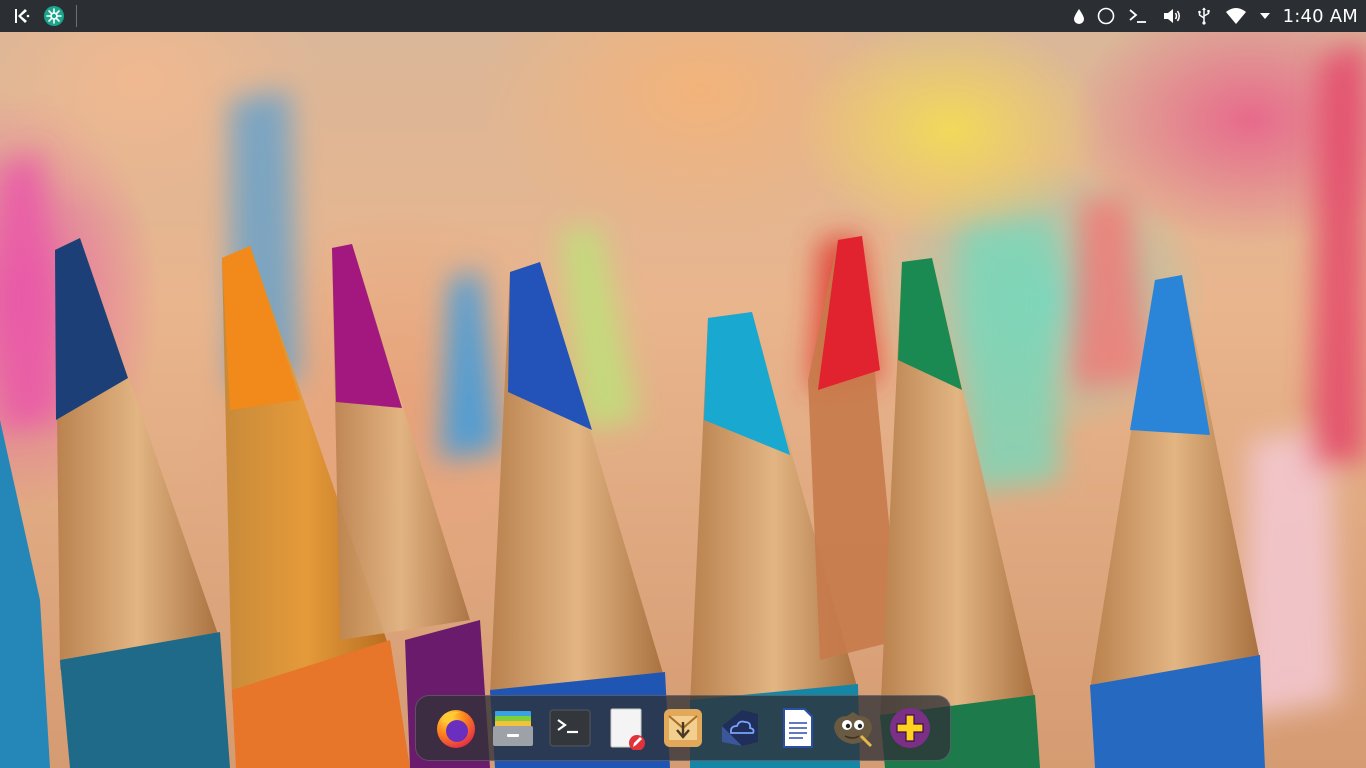 The image size is (1366, 768). I want to click on cloud-icon, so click(739, 728).